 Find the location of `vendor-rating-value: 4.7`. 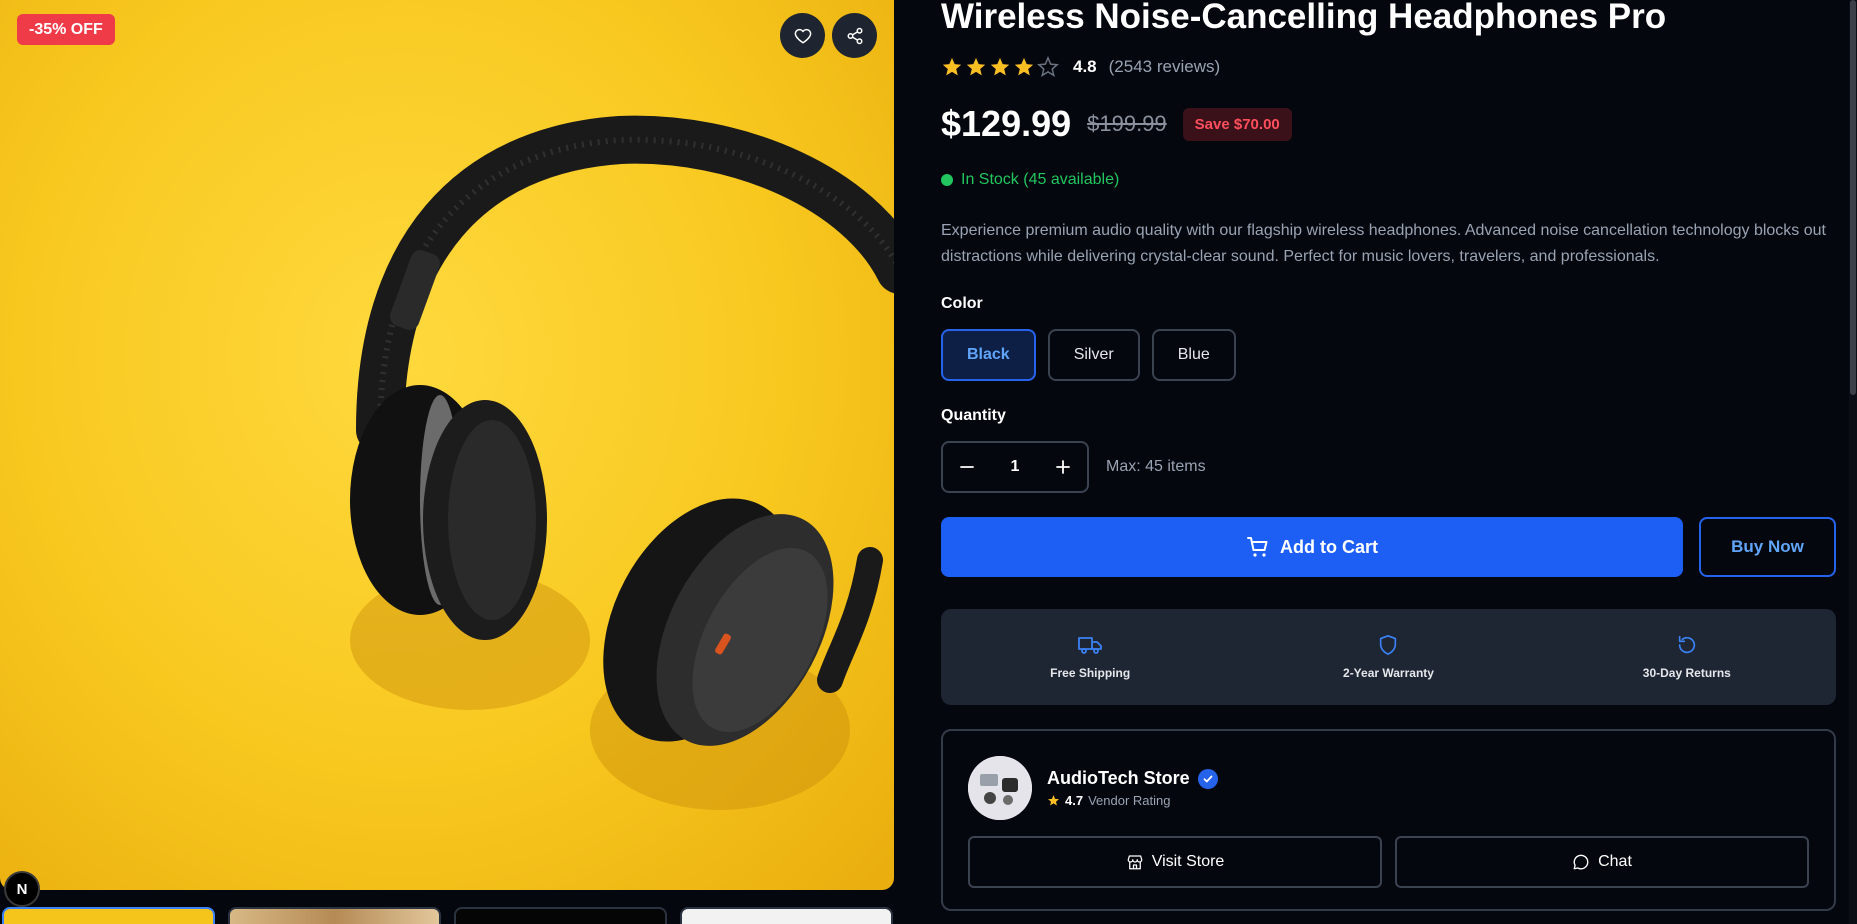

vendor-rating-value: 4.7 is located at coordinates (1074, 800).